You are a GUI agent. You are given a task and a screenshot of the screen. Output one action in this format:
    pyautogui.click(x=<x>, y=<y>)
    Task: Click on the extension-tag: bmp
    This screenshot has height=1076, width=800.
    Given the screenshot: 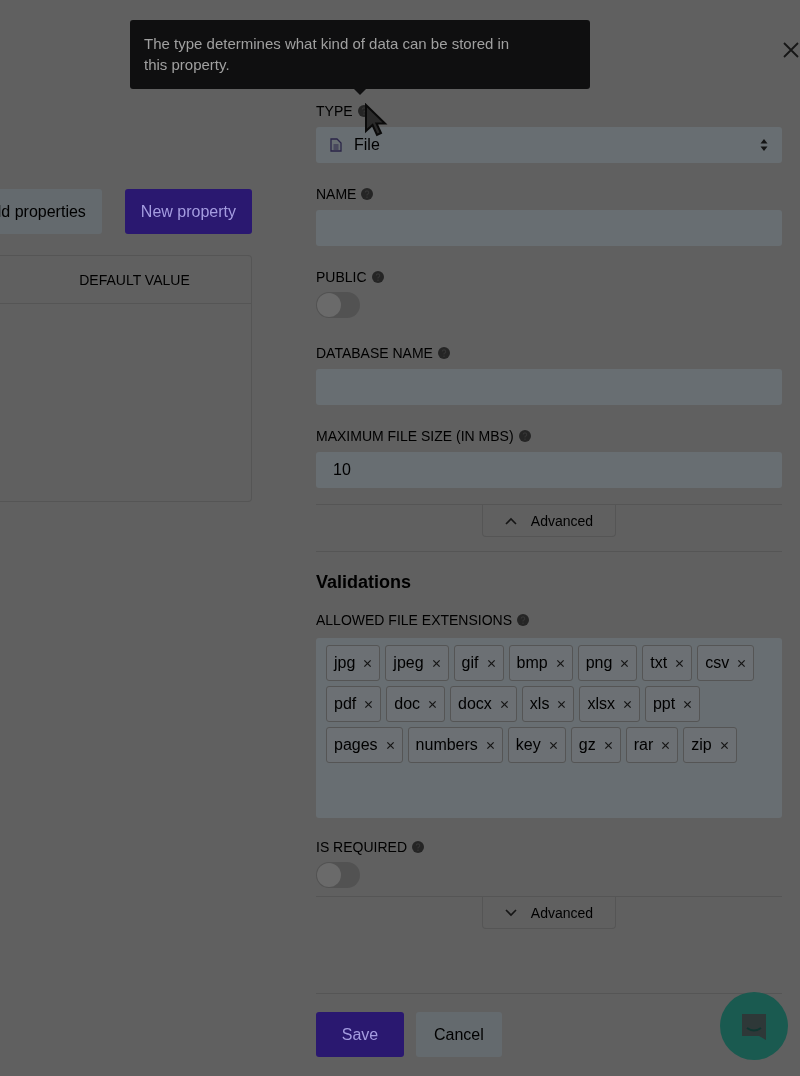 What is the action you would take?
    pyautogui.click(x=540, y=663)
    